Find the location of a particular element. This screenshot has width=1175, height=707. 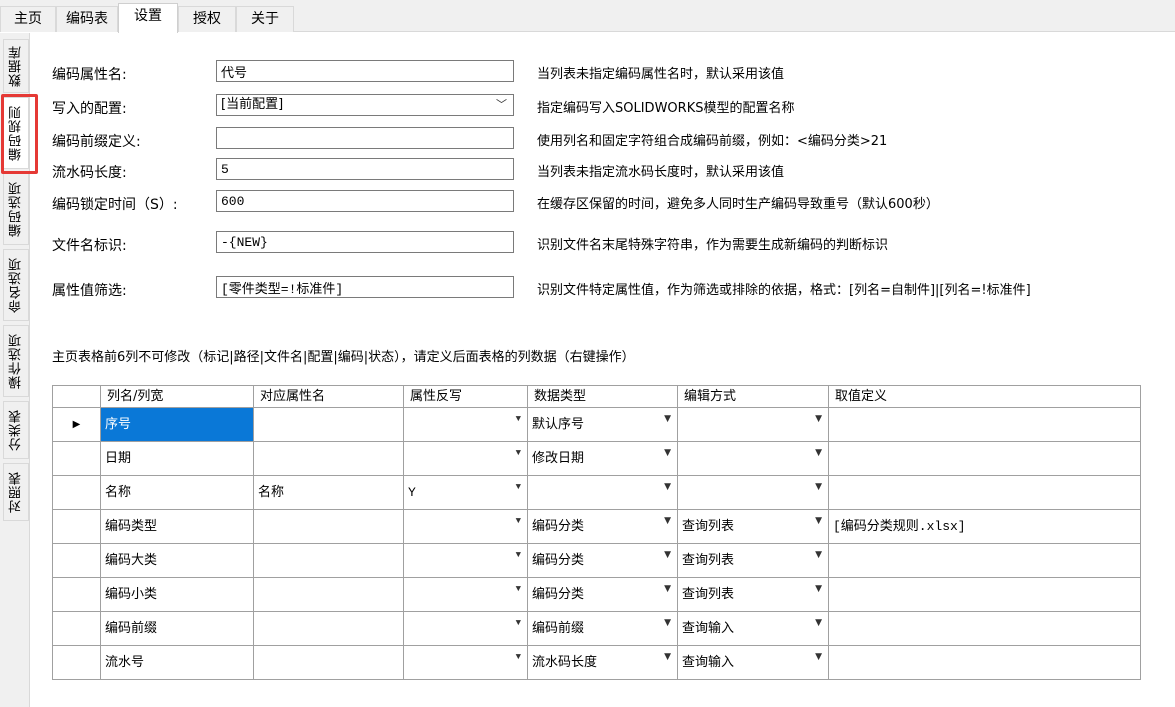

table-cell: 日期 is located at coordinates (177, 458).